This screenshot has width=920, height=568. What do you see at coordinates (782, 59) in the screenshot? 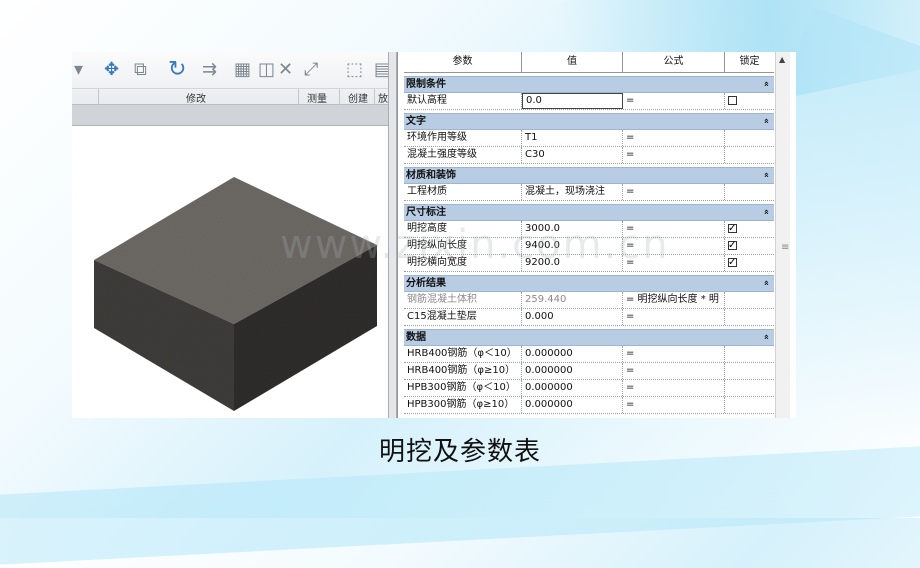
I see `scroll-up-icon: ▲` at bounding box center [782, 59].